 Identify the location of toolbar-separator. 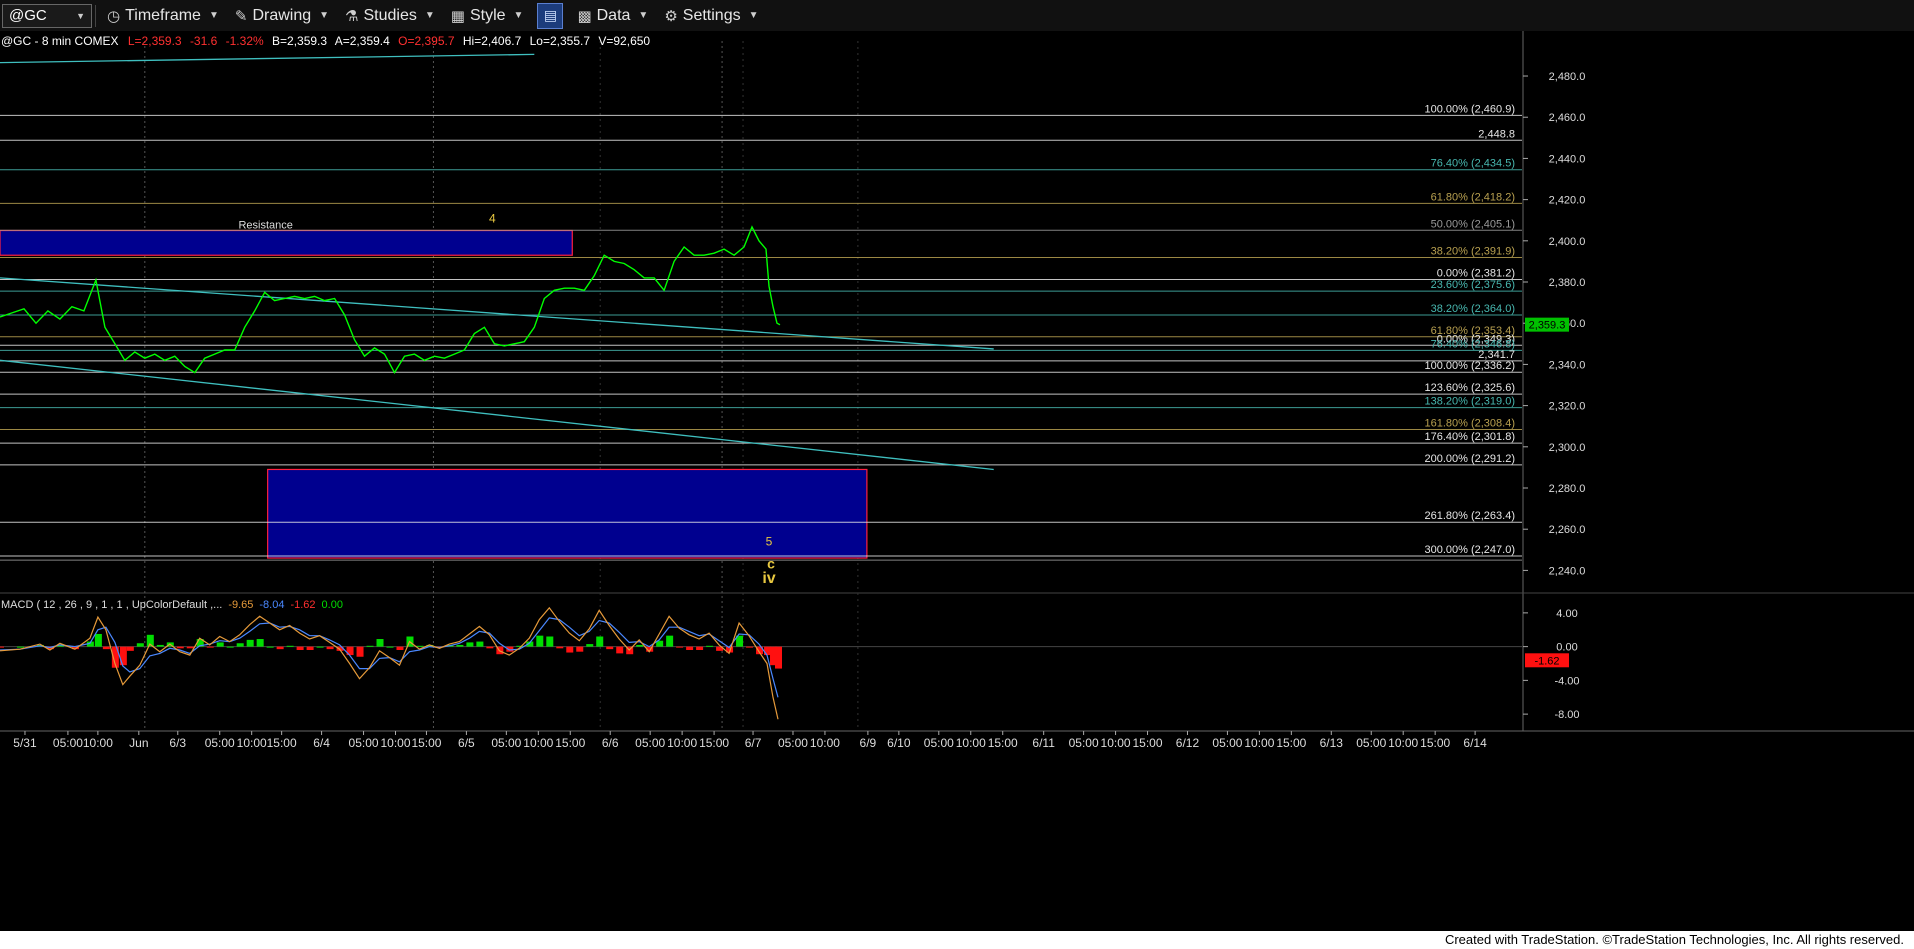
(95, 15).